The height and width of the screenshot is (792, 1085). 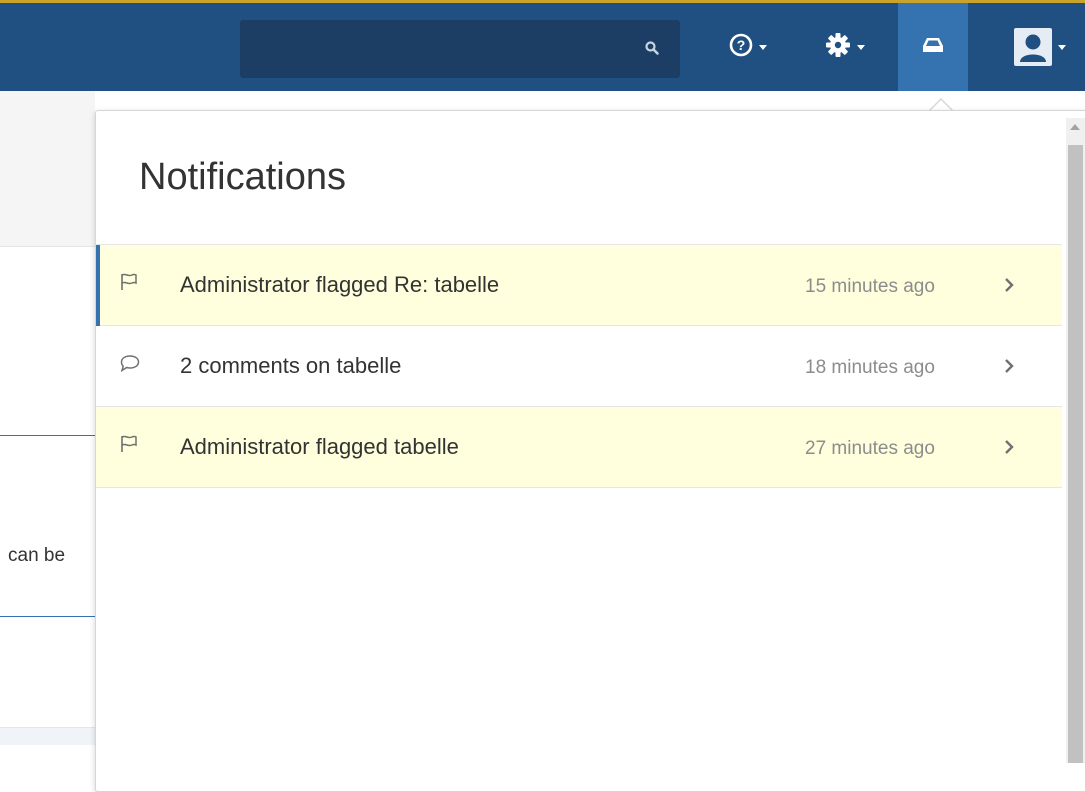 What do you see at coordinates (1075, 127) in the screenshot?
I see `scroll-up-arrow-icon` at bounding box center [1075, 127].